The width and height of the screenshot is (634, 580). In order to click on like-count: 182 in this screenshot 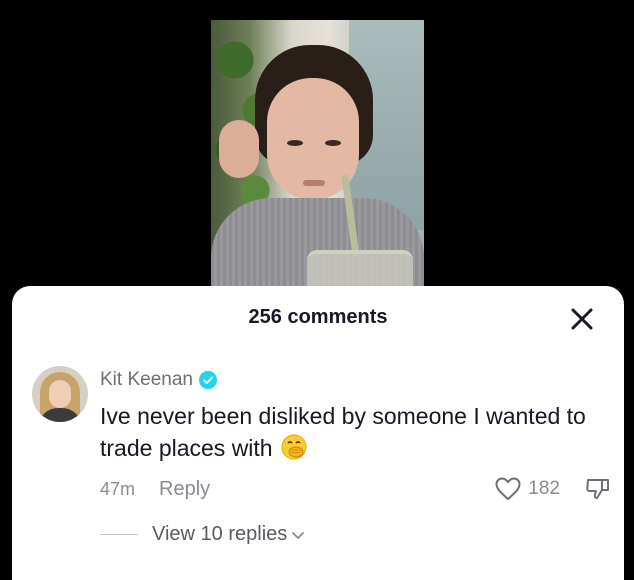, I will do `click(544, 488)`.